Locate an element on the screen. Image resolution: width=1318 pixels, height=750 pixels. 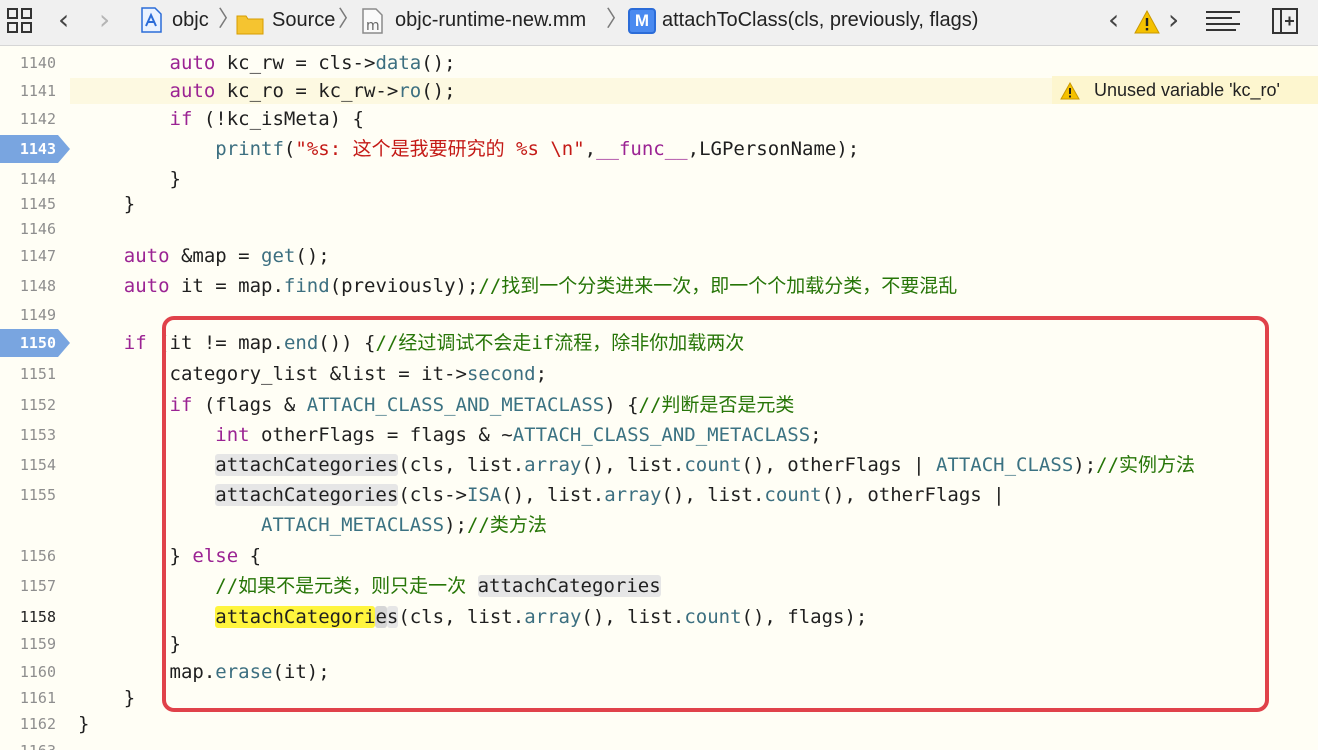
breadcrumb-file: objc-runtime-new.mm is located at coordinates (490, 20).